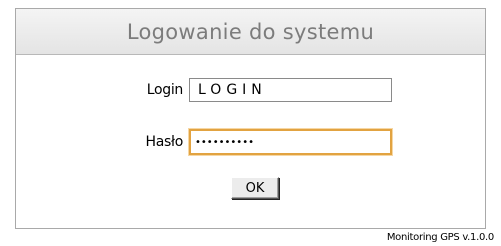 The width and height of the screenshot is (501, 246). I want to click on password-row: Hasło, so click(250, 142).